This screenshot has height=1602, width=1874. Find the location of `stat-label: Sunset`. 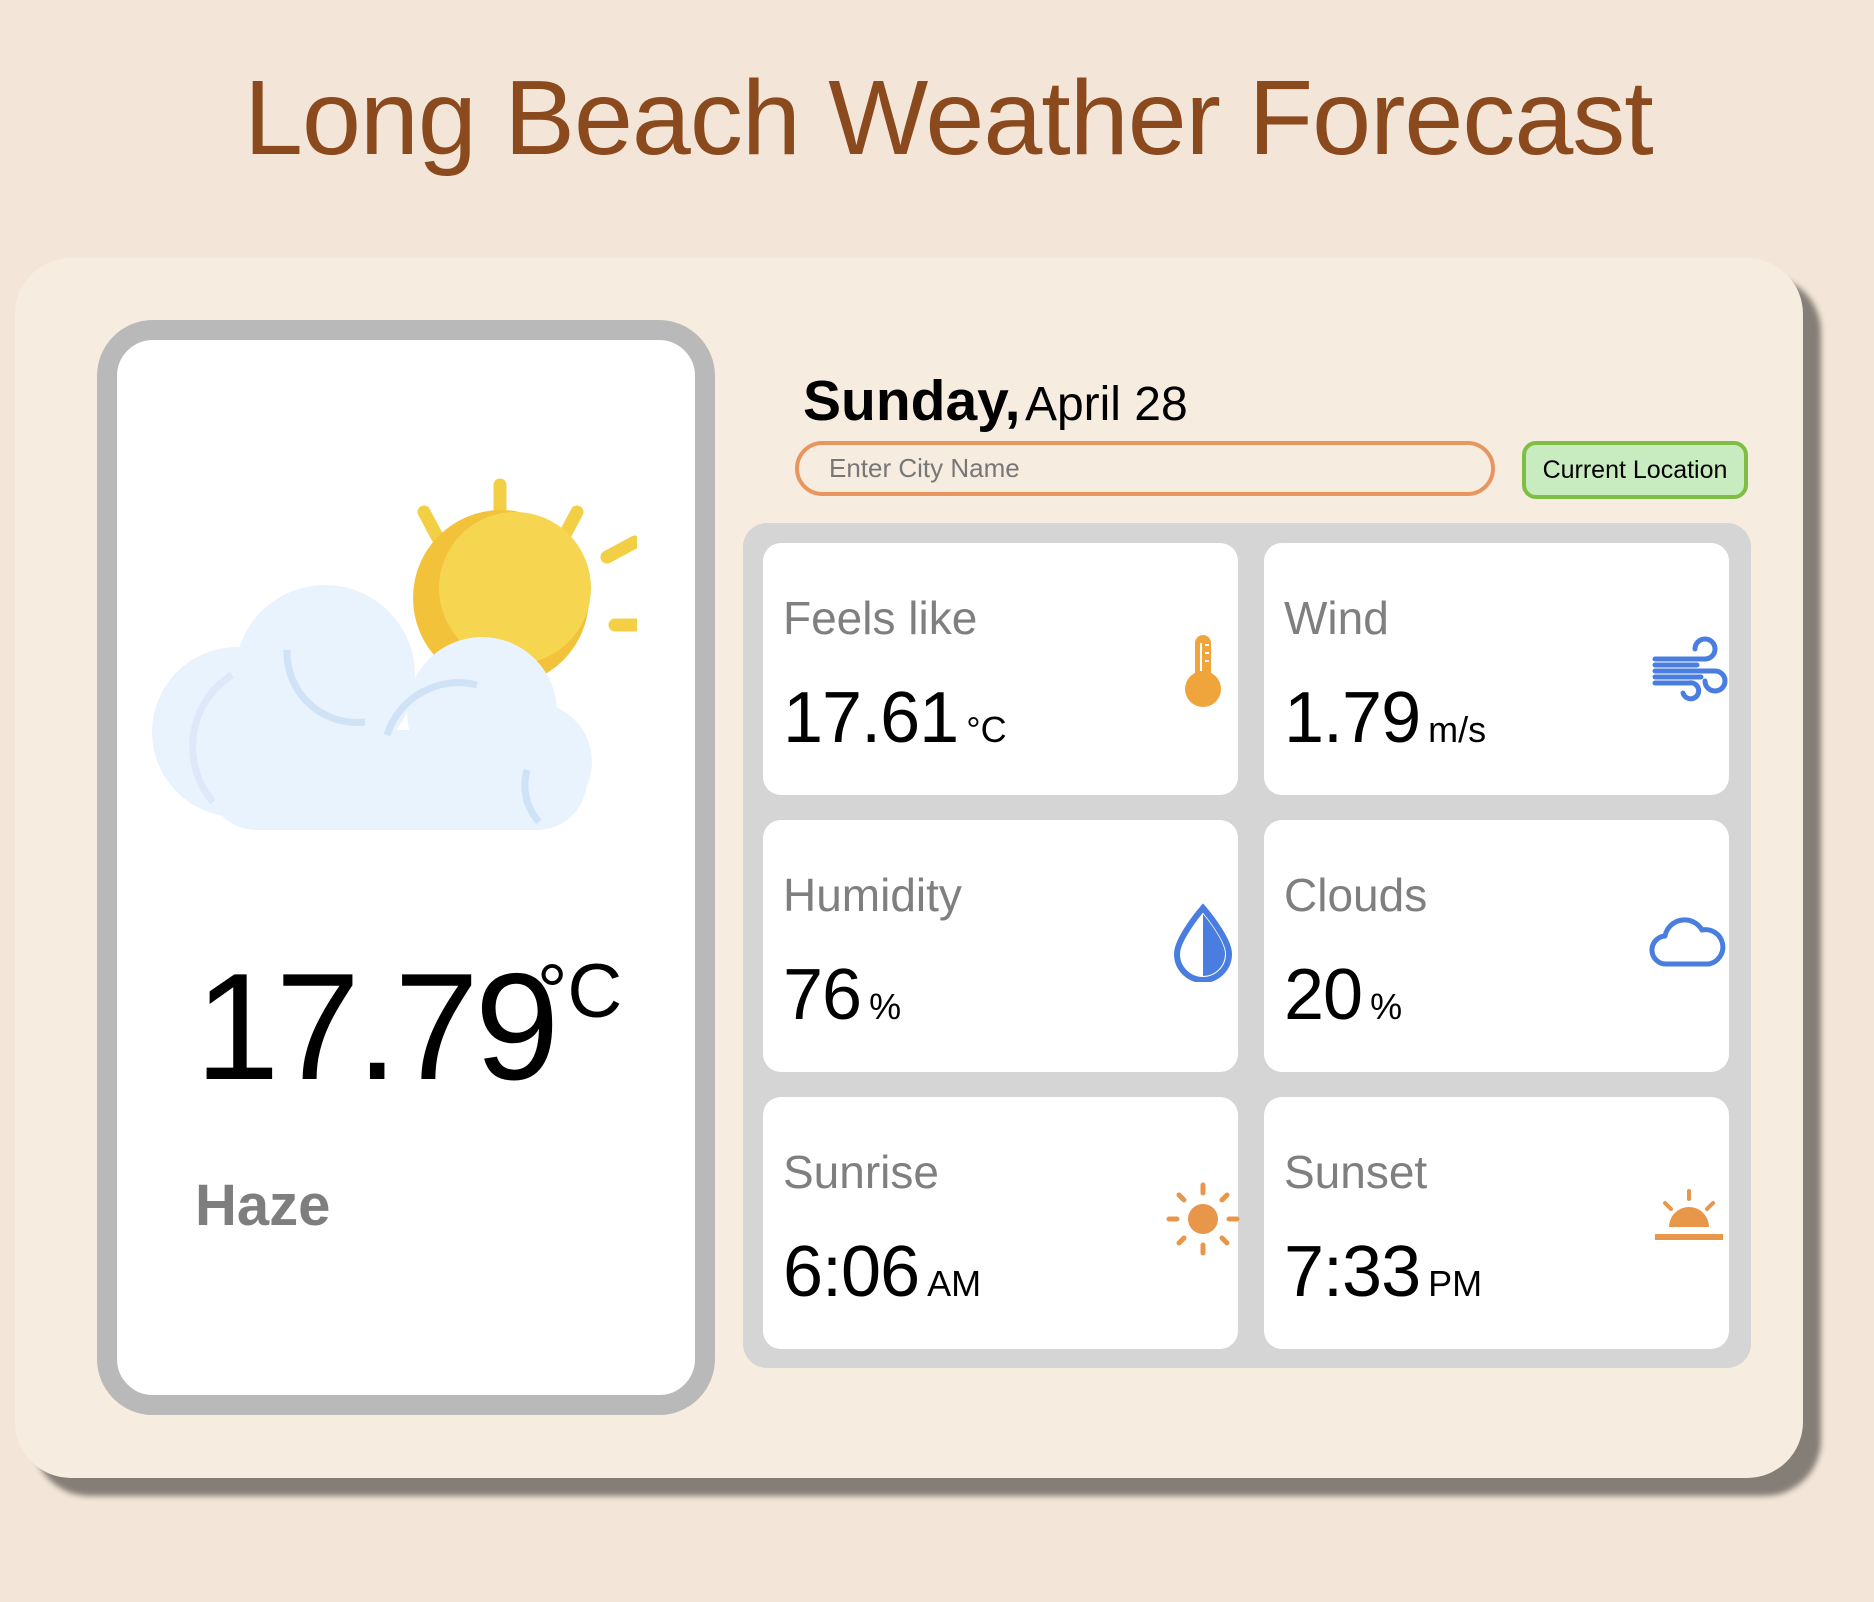

stat-label: Sunset is located at coordinates (1356, 1172).